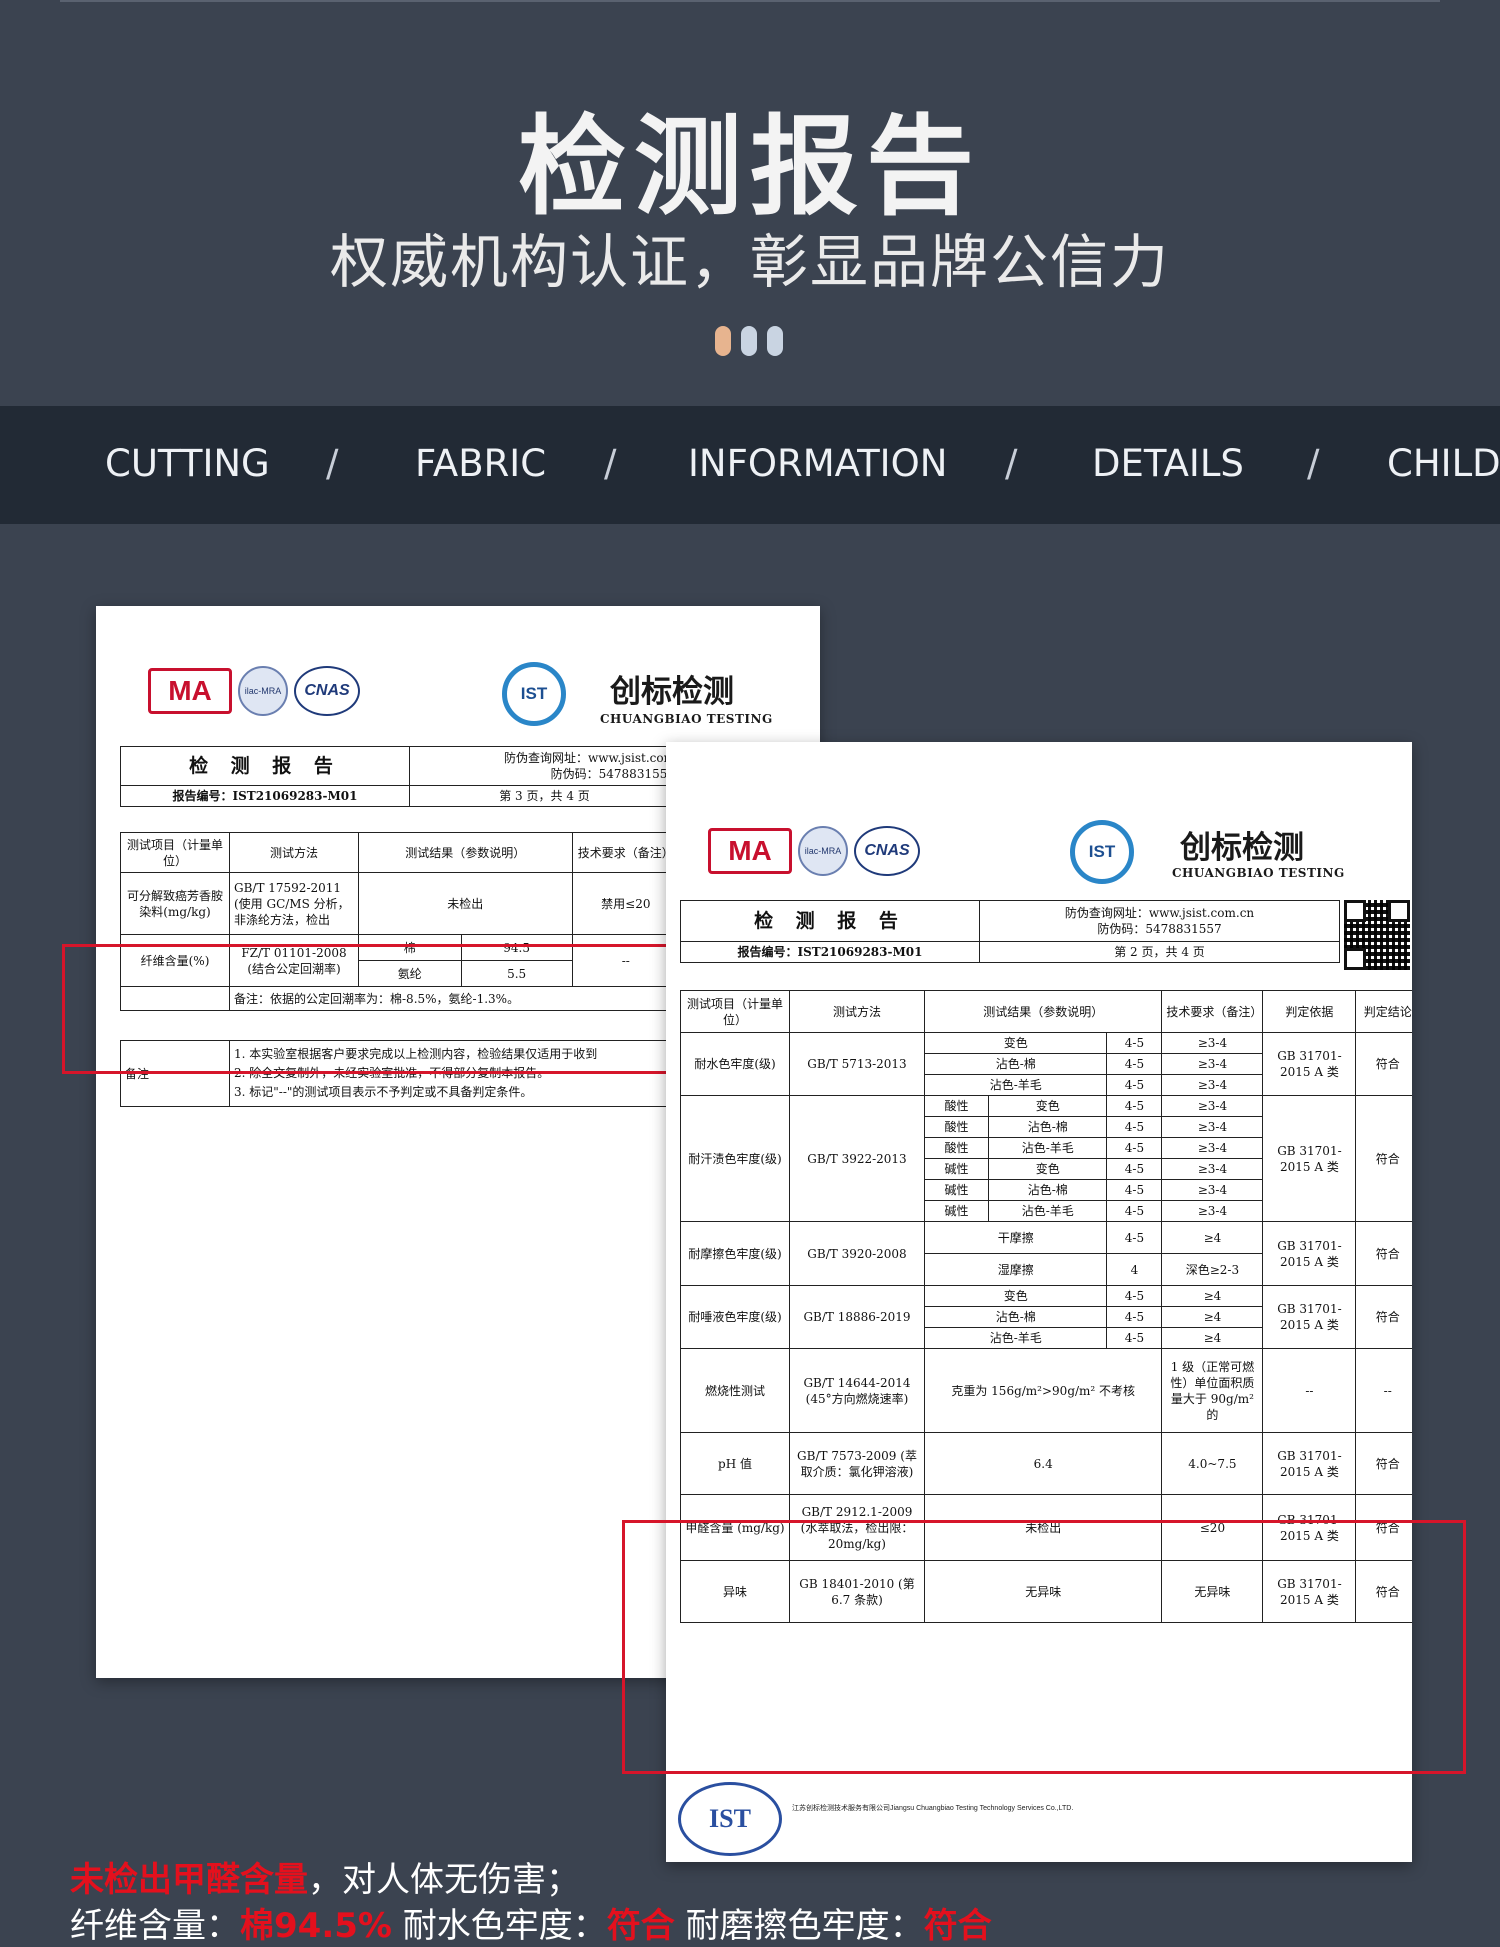 This screenshot has width=1500, height=1947. I want to click on cell-item: 耐水色牢度(级), so click(735, 1064).